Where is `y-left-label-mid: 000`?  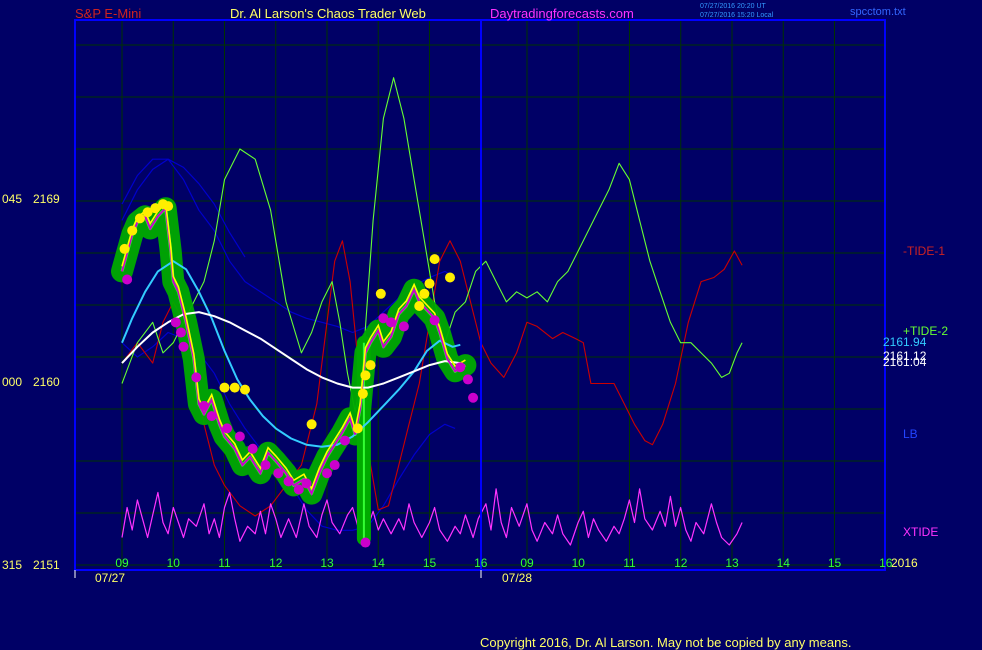 y-left-label-mid: 000 is located at coordinates (12, 382).